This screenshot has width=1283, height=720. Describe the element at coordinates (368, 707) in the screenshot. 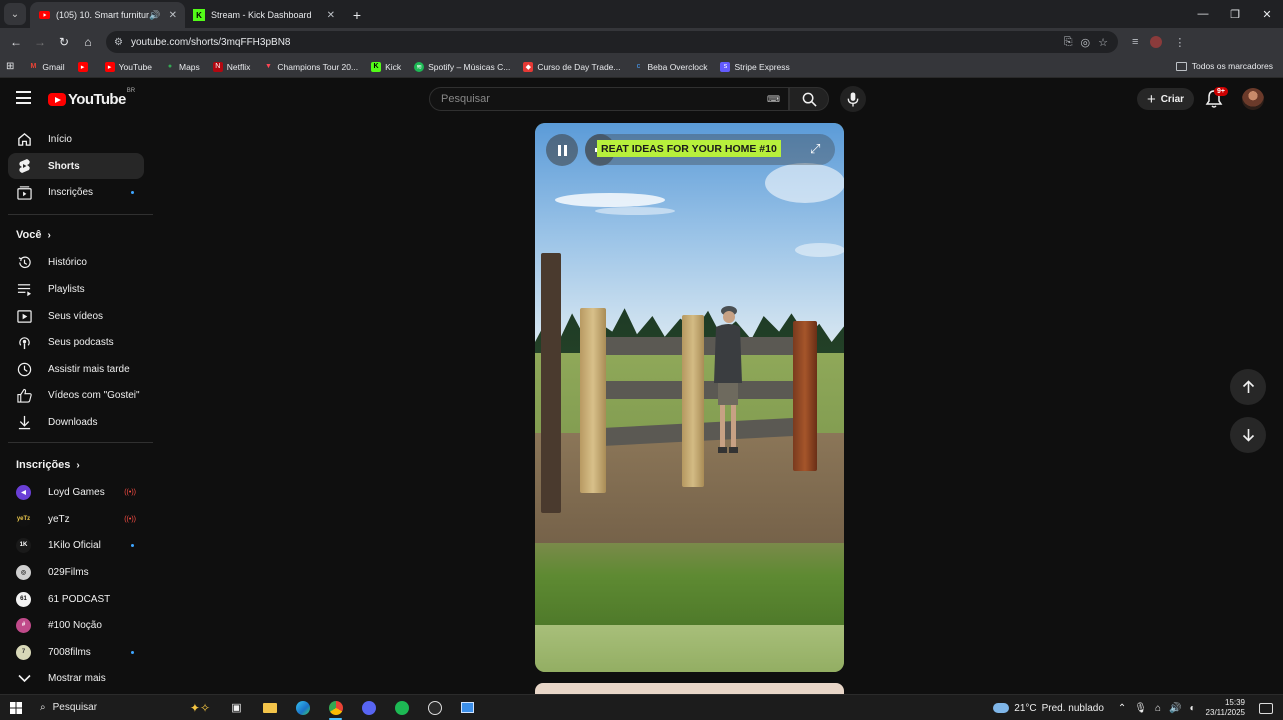

I see `discord-icon` at that location.